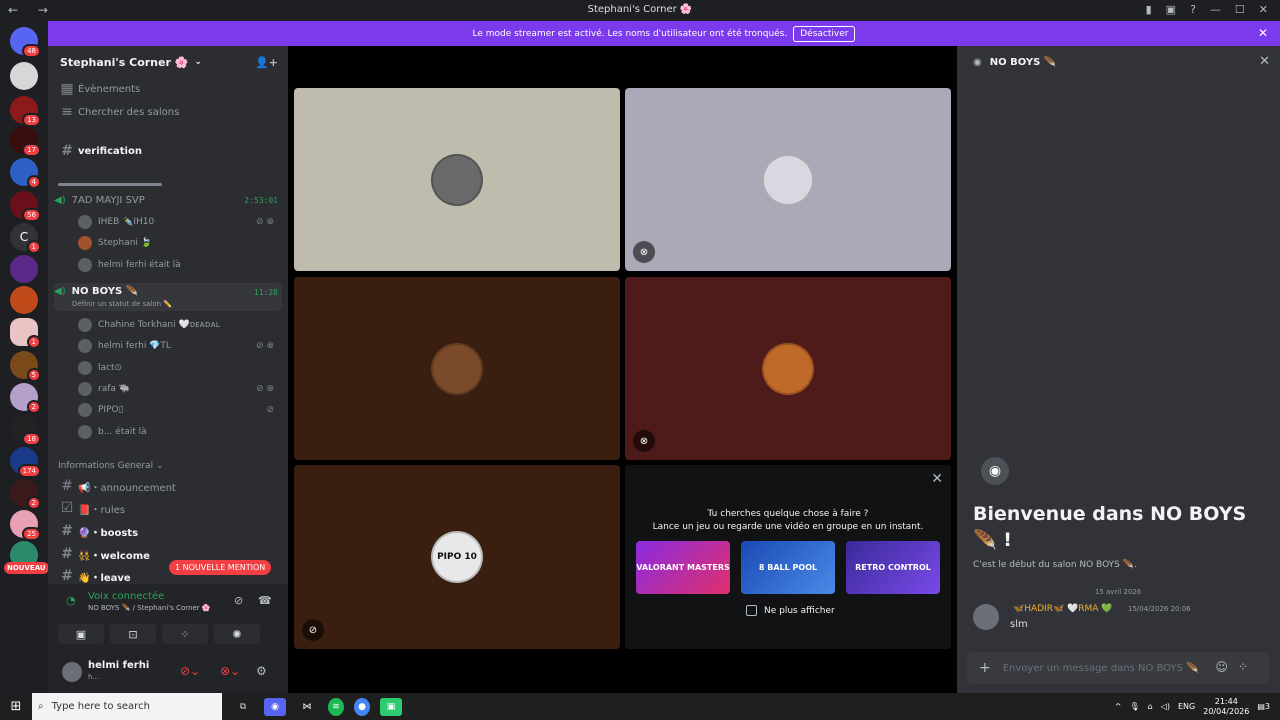 The image size is (1280, 720). I want to click on checkbox-label: Ne plus afficher, so click(799, 610).